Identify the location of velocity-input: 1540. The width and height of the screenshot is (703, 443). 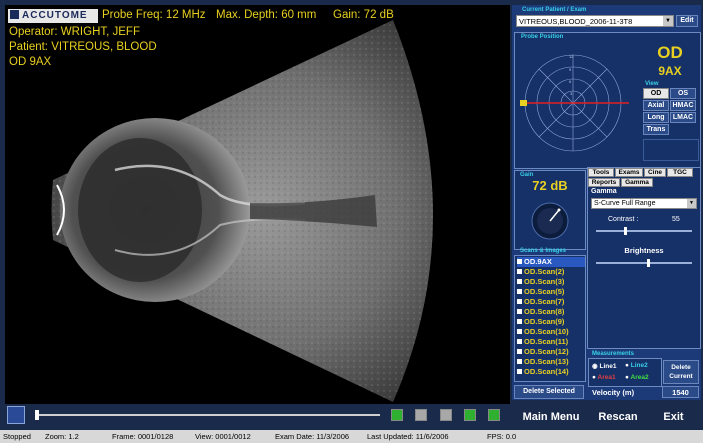
(680, 392).